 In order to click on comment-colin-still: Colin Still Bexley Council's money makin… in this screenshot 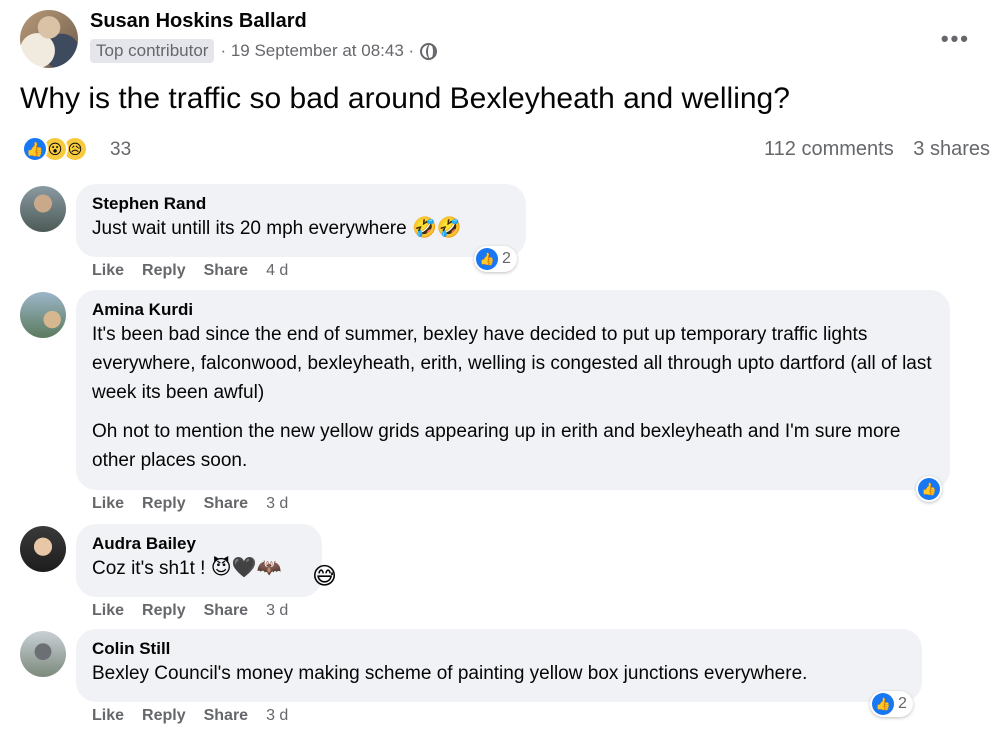, I will do `click(500, 679)`.